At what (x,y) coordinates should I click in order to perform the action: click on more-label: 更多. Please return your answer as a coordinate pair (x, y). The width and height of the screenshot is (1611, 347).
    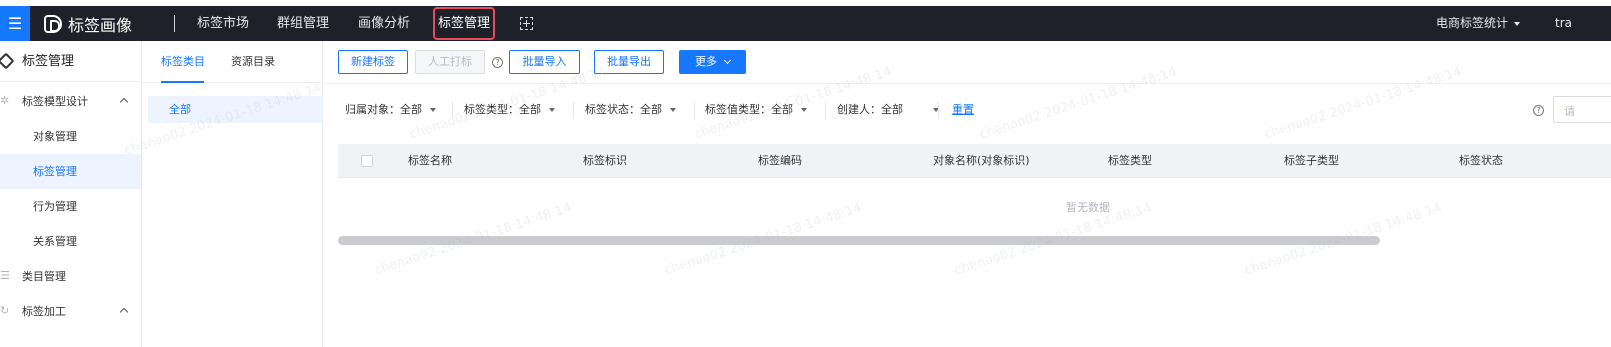
    Looking at the image, I should click on (706, 61).